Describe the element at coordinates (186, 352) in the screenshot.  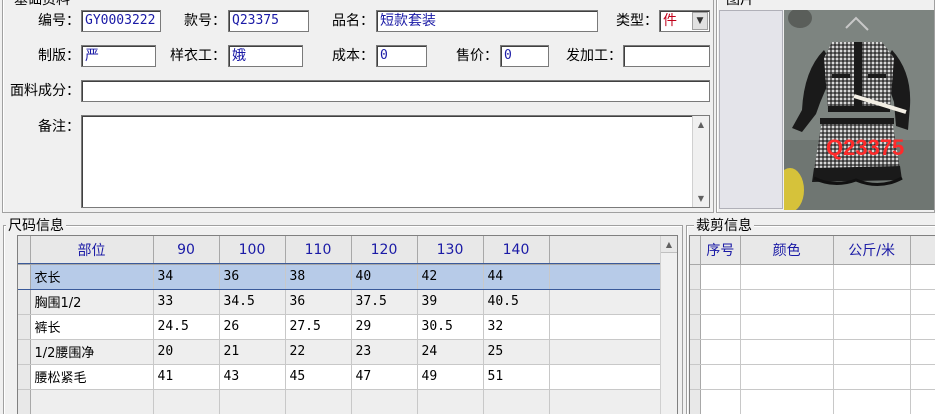
I see `size-value-cell: 20` at that location.